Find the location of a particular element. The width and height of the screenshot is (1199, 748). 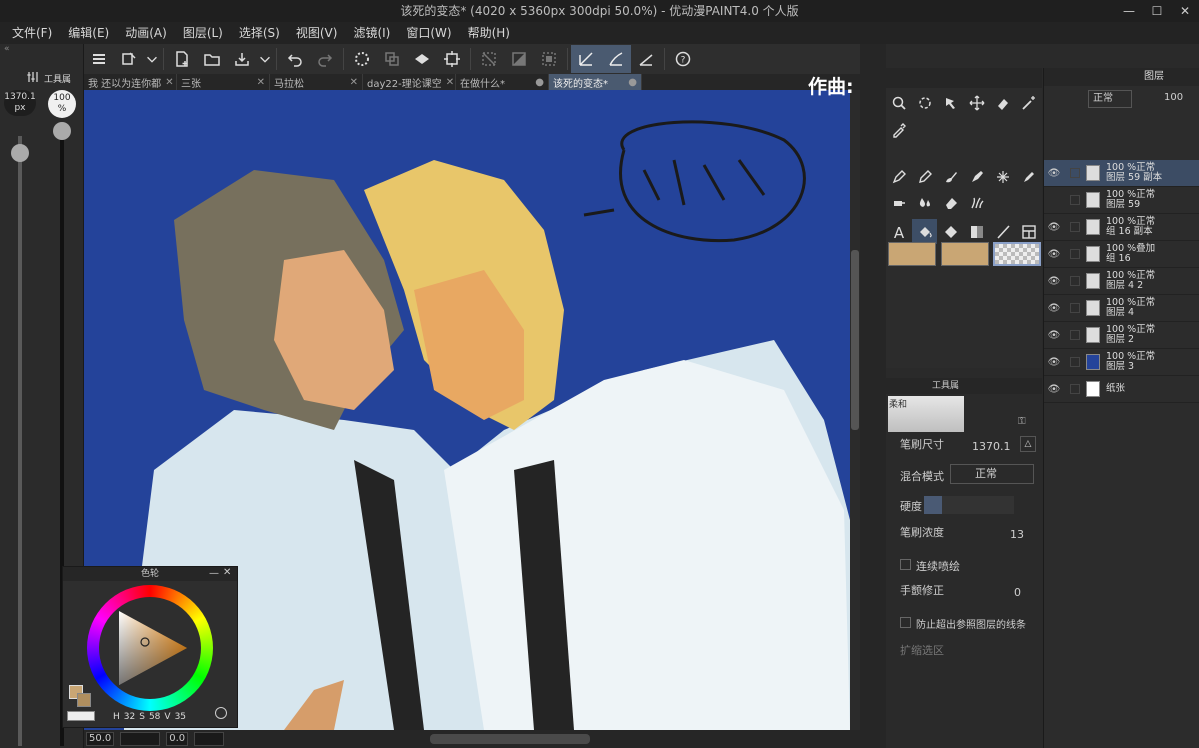

layer-opacity-value: 100 is located at coordinates (1173, 97).